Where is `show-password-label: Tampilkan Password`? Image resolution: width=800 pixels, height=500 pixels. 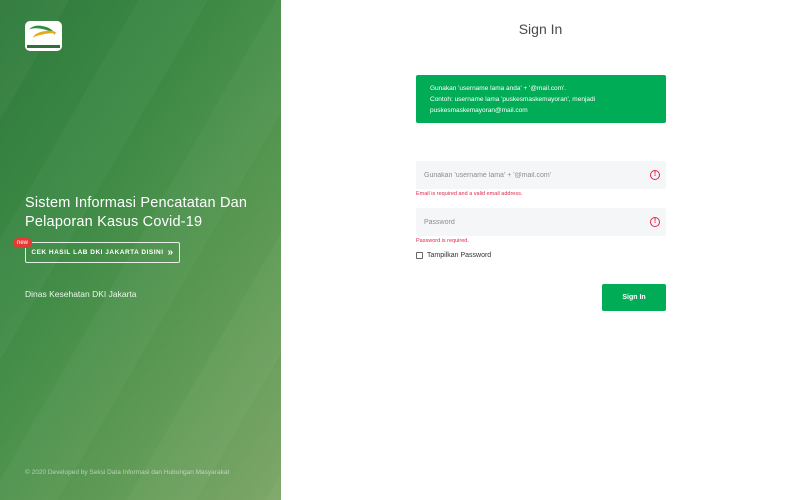 show-password-label: Tampilkan Password is located at coordinates (459, 255).